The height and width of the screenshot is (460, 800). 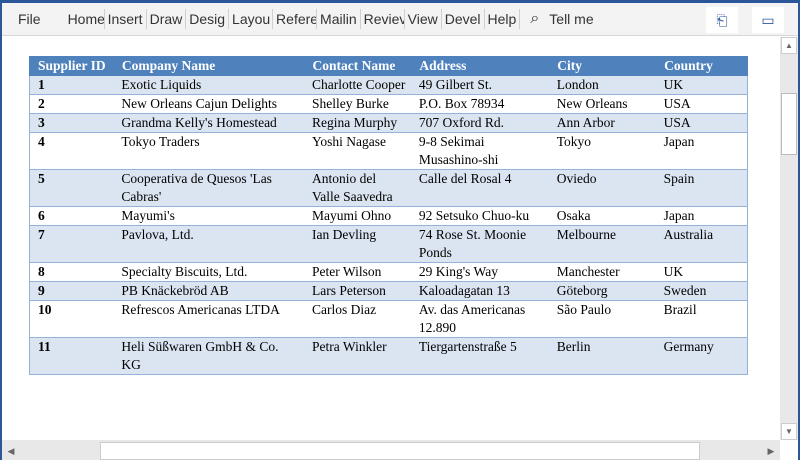 What do you see at coordinates (602, 123) in the screenshot?
I see `table-cell: Ann Arbor` at bounding box center [602, 123].